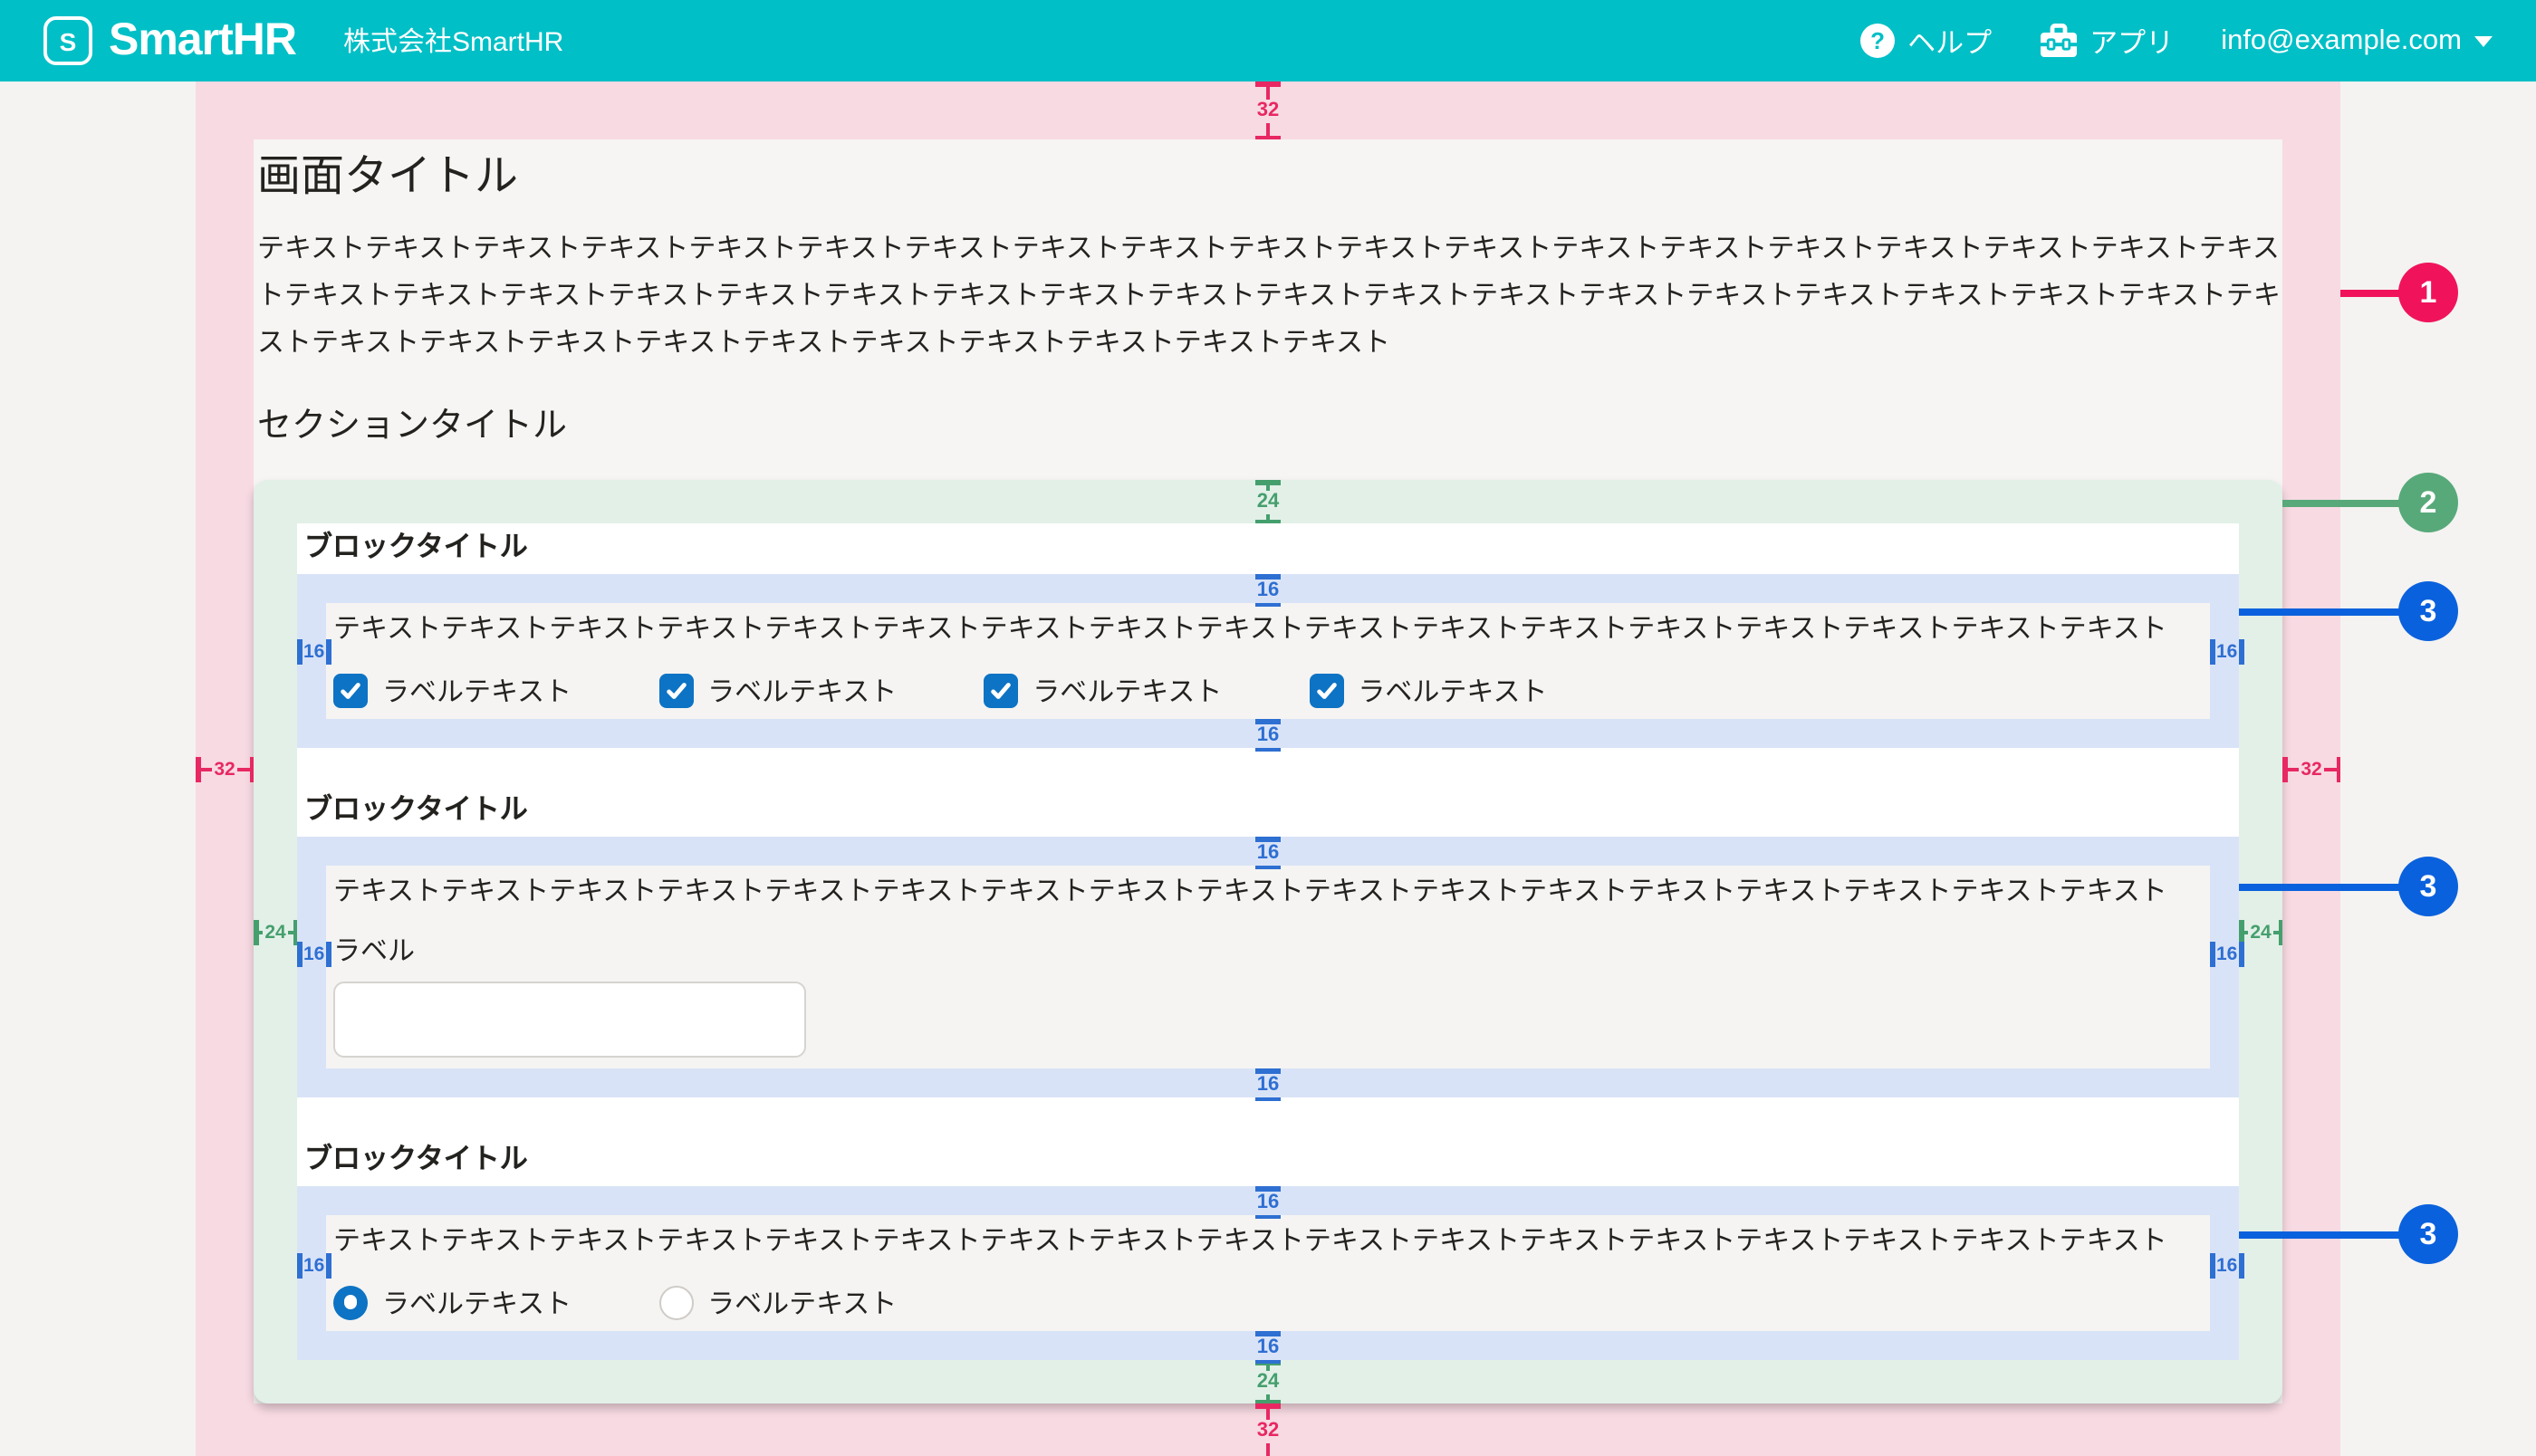 The image size is (2536, 1456). I want to click on smarthr-logo-icon: S, so click(67, 40).